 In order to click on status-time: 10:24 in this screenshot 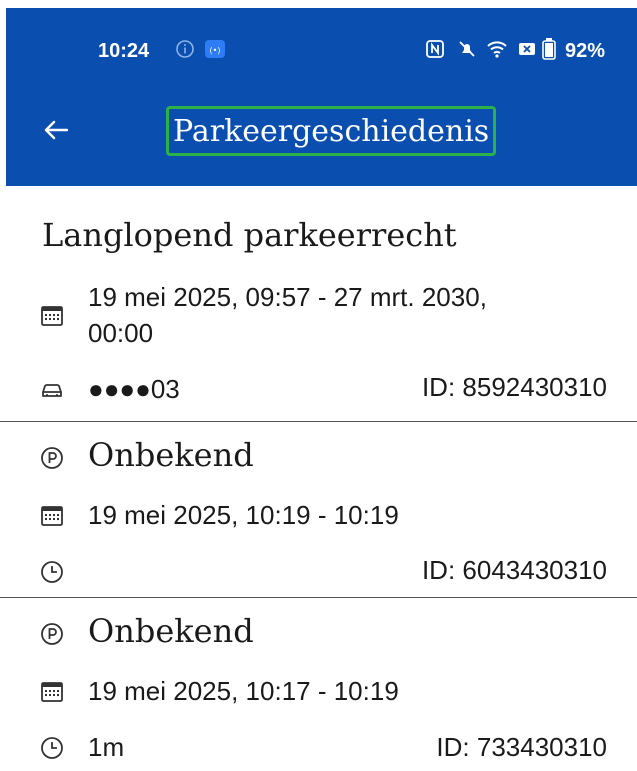, I will do `click(124, 51)`.